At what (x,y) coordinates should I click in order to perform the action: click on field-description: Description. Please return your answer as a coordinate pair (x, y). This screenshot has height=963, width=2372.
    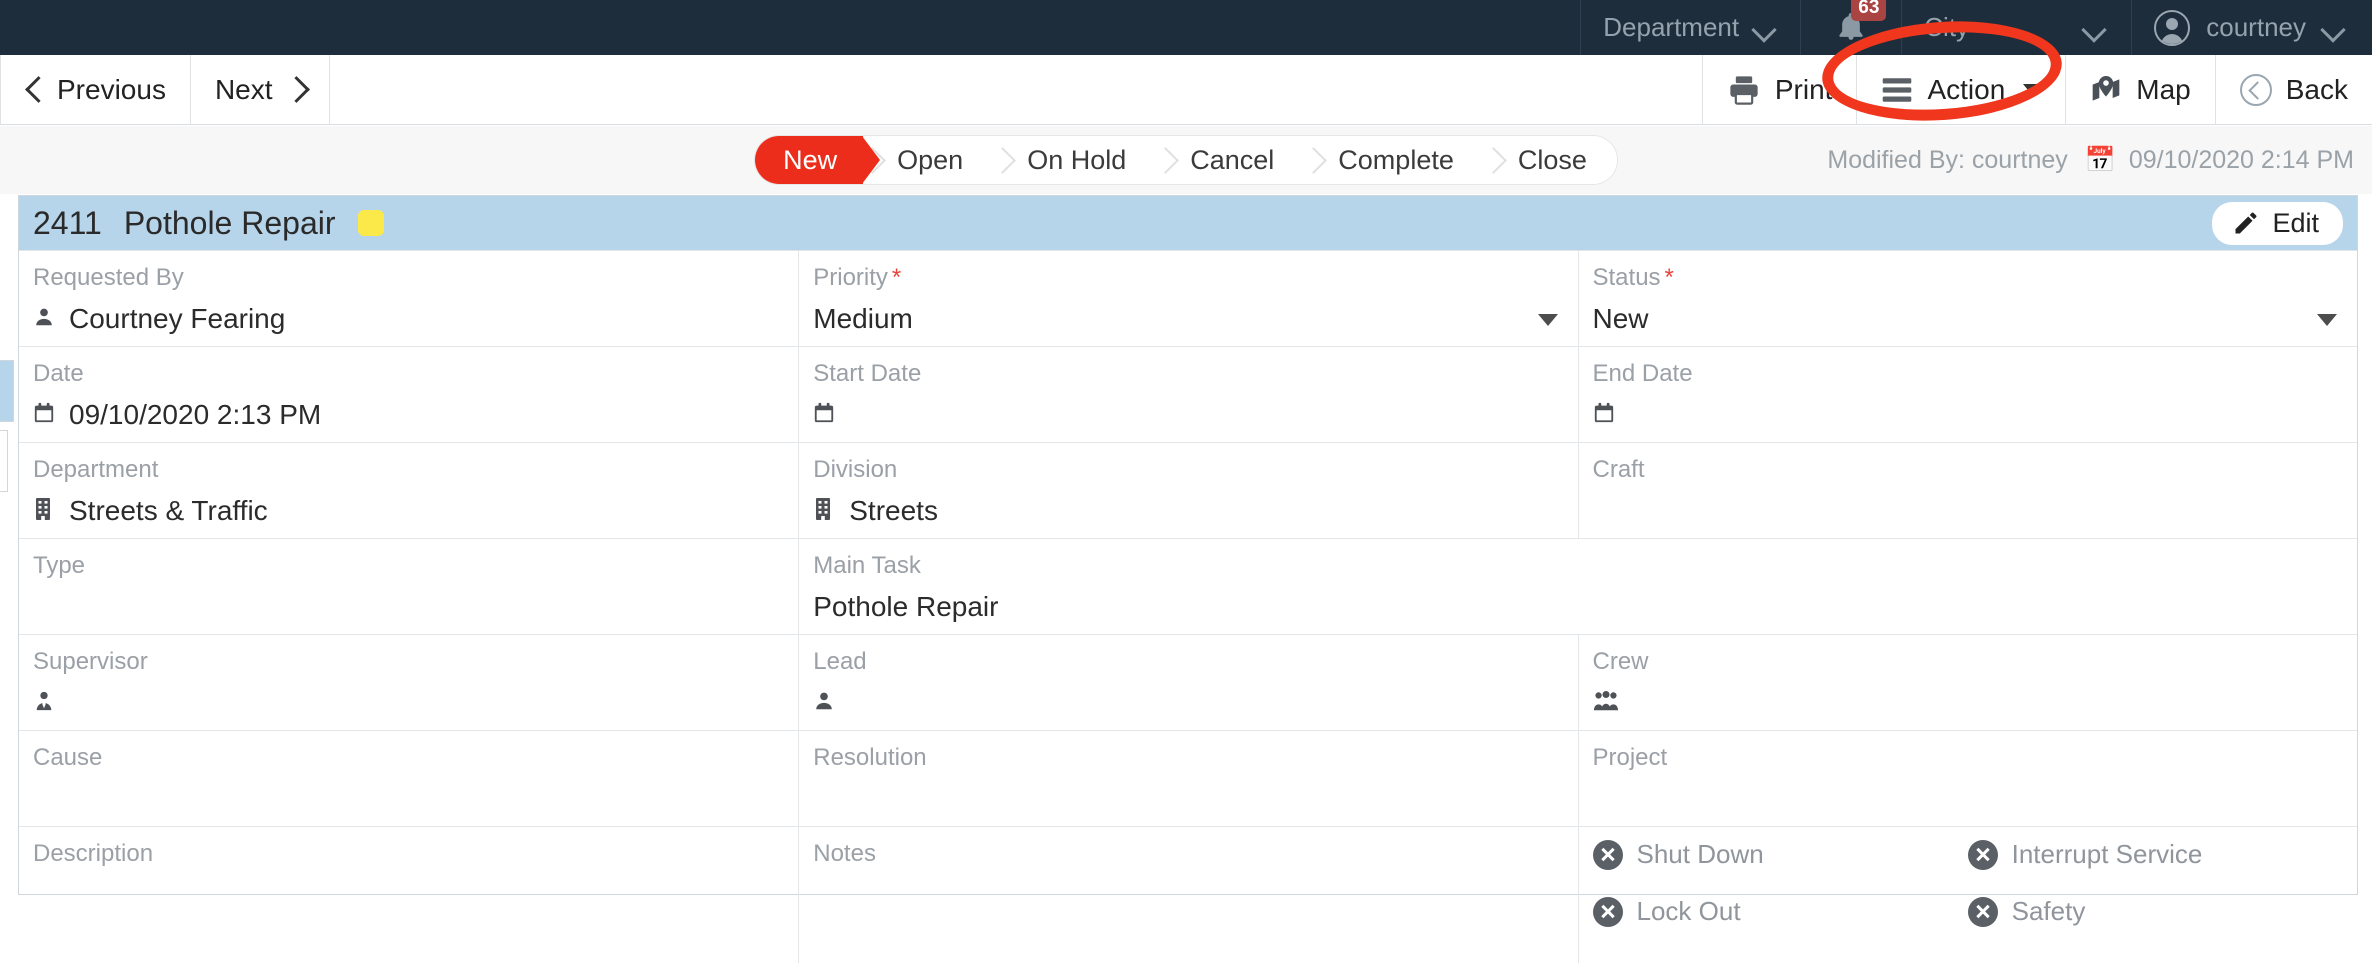
    Looking at the image, I should click on (408, 895).